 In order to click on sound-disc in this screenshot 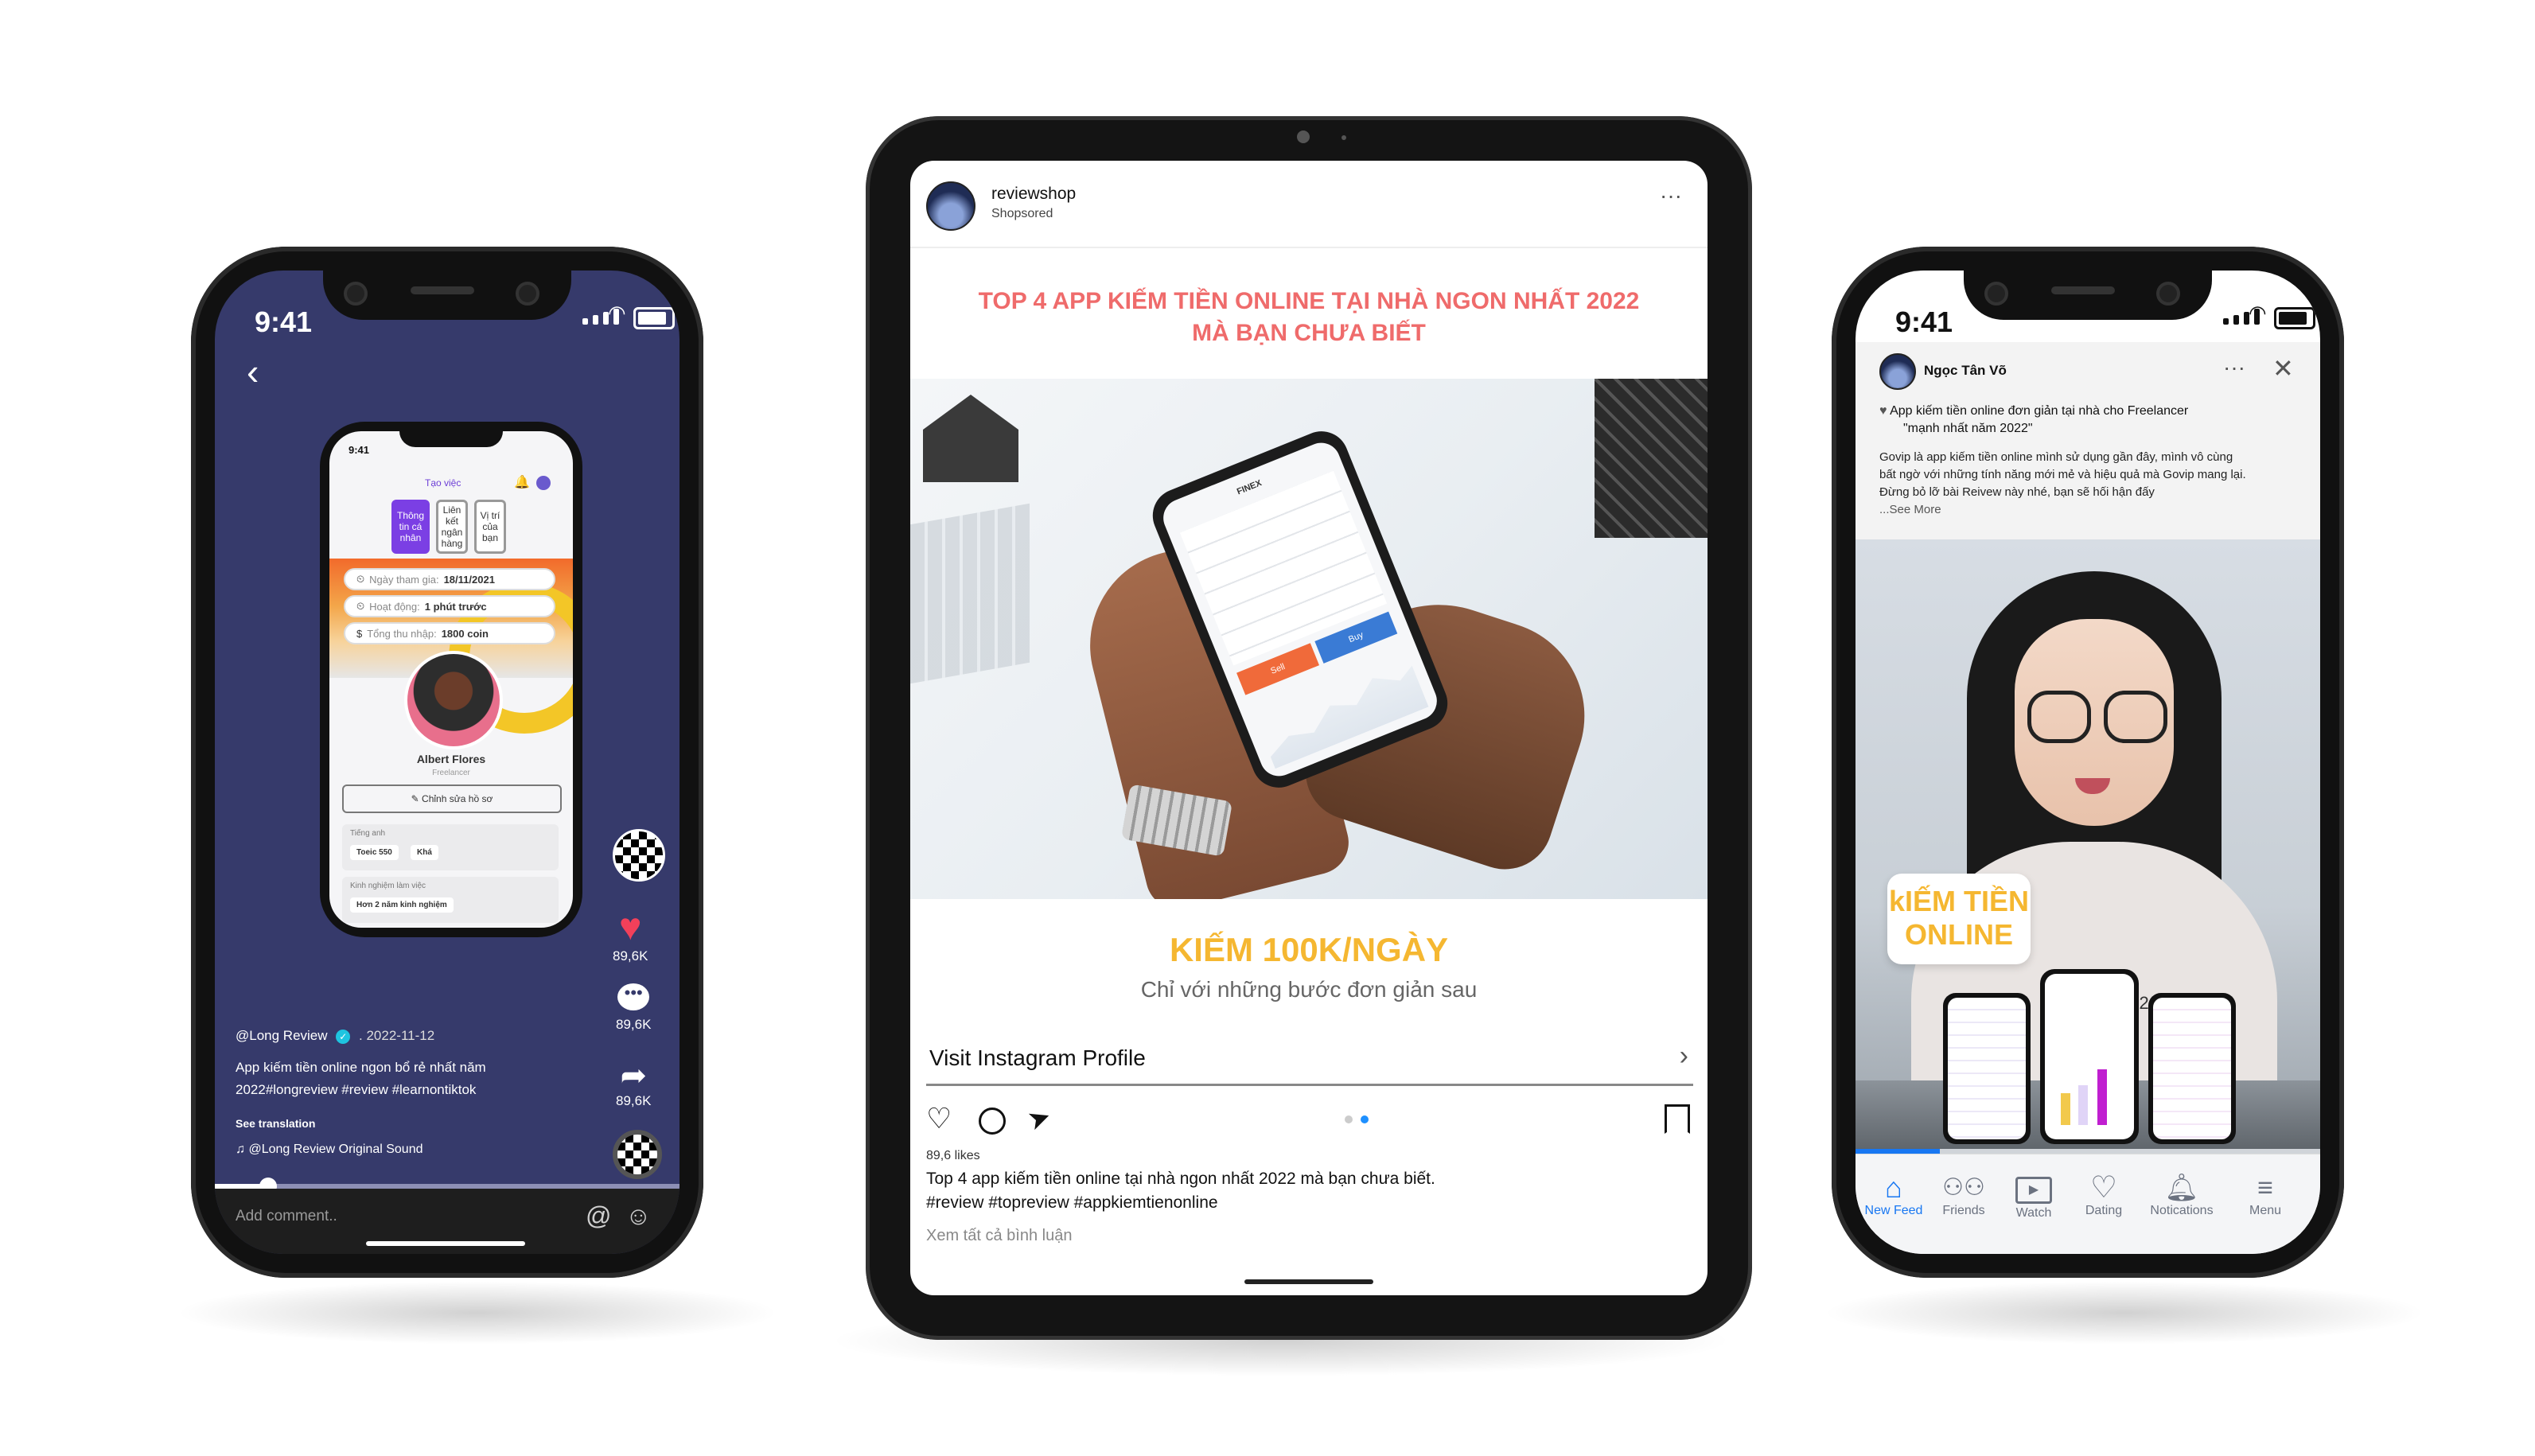, I will do `click(637, 1154)`.